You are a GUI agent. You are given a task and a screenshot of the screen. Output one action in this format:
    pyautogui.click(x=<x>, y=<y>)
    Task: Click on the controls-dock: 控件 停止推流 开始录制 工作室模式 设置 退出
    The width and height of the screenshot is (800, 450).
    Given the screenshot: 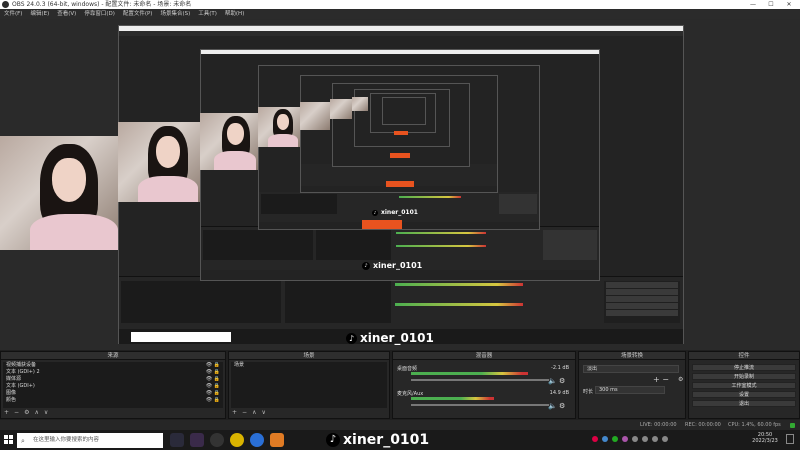 What is the action you would take?
    pyautogui.click(x=744, y=385)
    